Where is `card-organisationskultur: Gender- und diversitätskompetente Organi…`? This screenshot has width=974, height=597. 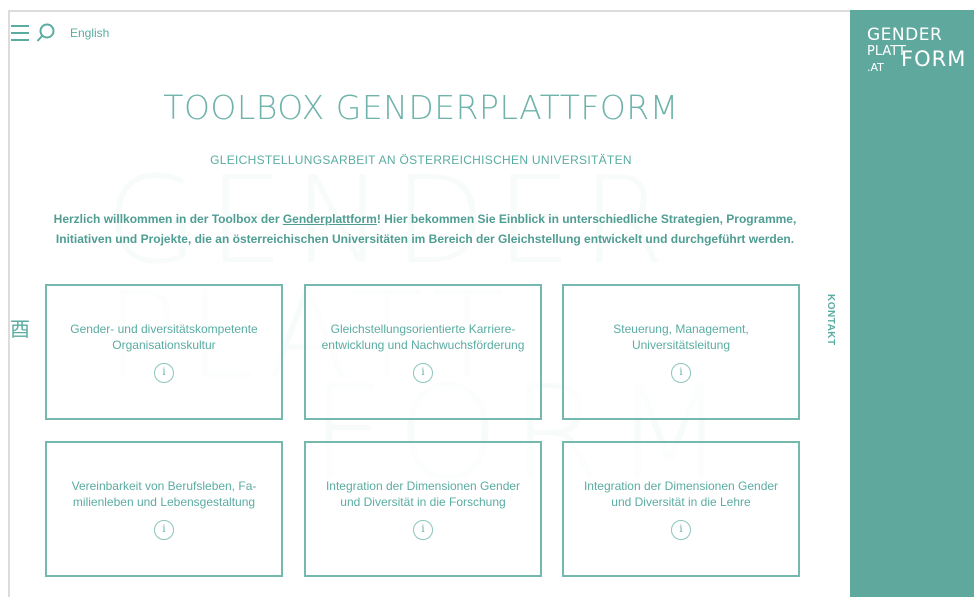 card-organisationskultur: Gender- und diversitätskompetente Organi… is located at coordinates (164, 352).